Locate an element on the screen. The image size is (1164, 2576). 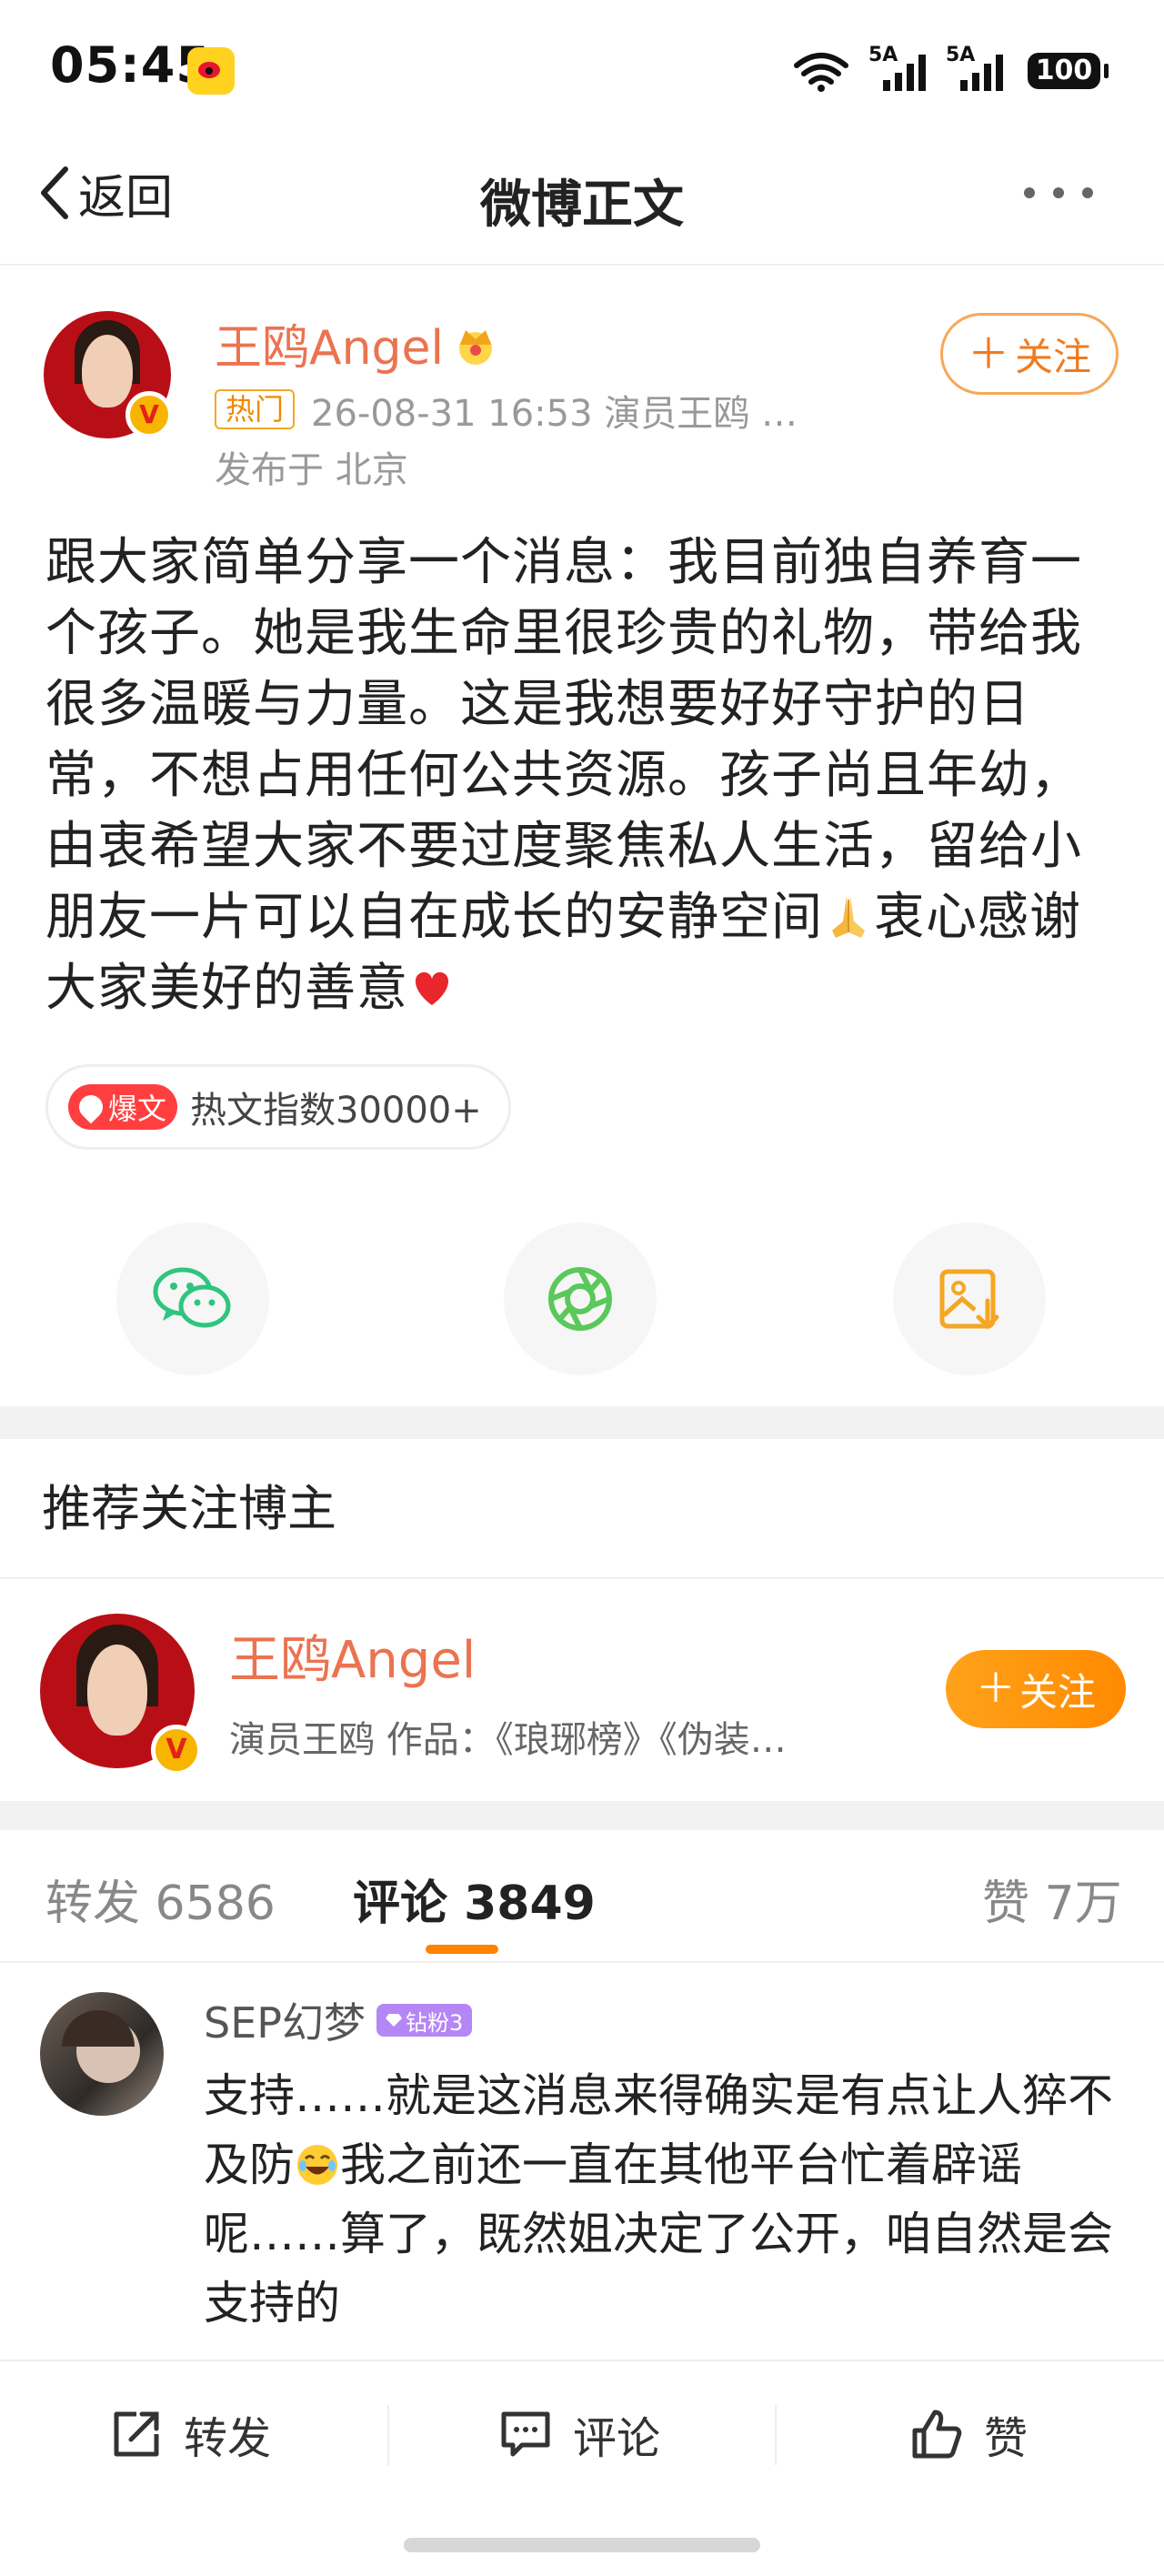
author-name-text: 王鸥Angel is located at coordinates (330, 348).